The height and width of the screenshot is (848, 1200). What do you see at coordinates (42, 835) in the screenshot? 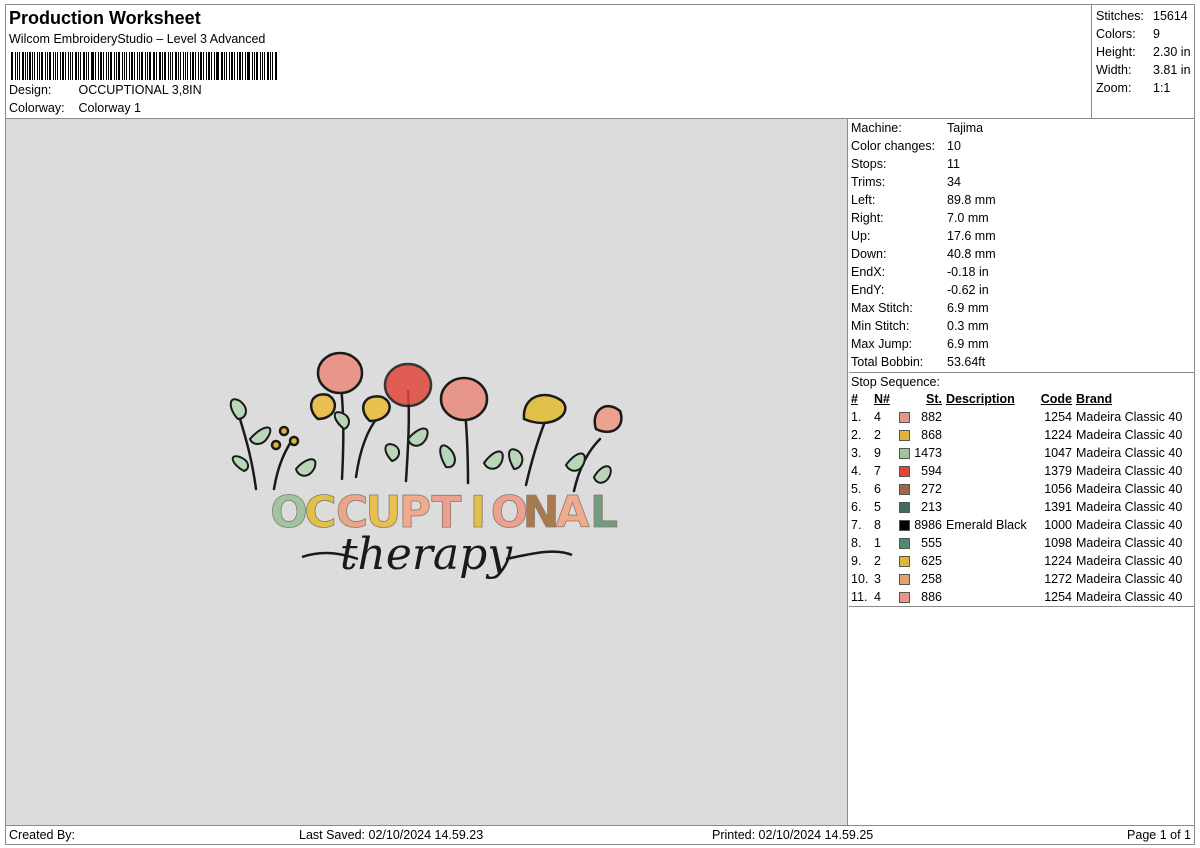
I see `created-by: Created By:` at bounding box center [42, 835].